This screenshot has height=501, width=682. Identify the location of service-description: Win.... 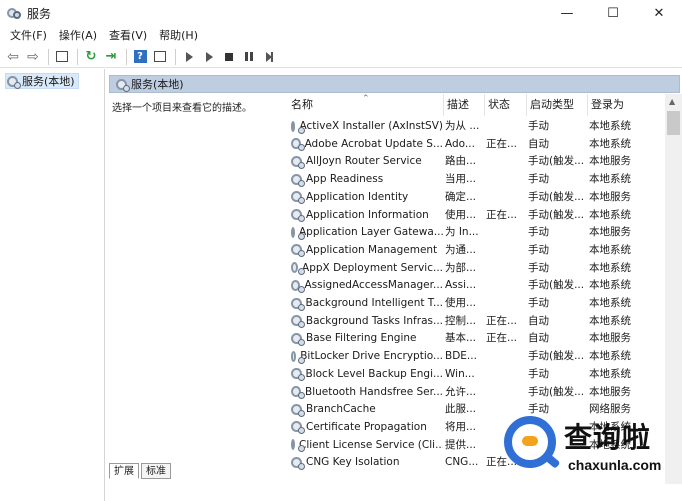
(460, 373).